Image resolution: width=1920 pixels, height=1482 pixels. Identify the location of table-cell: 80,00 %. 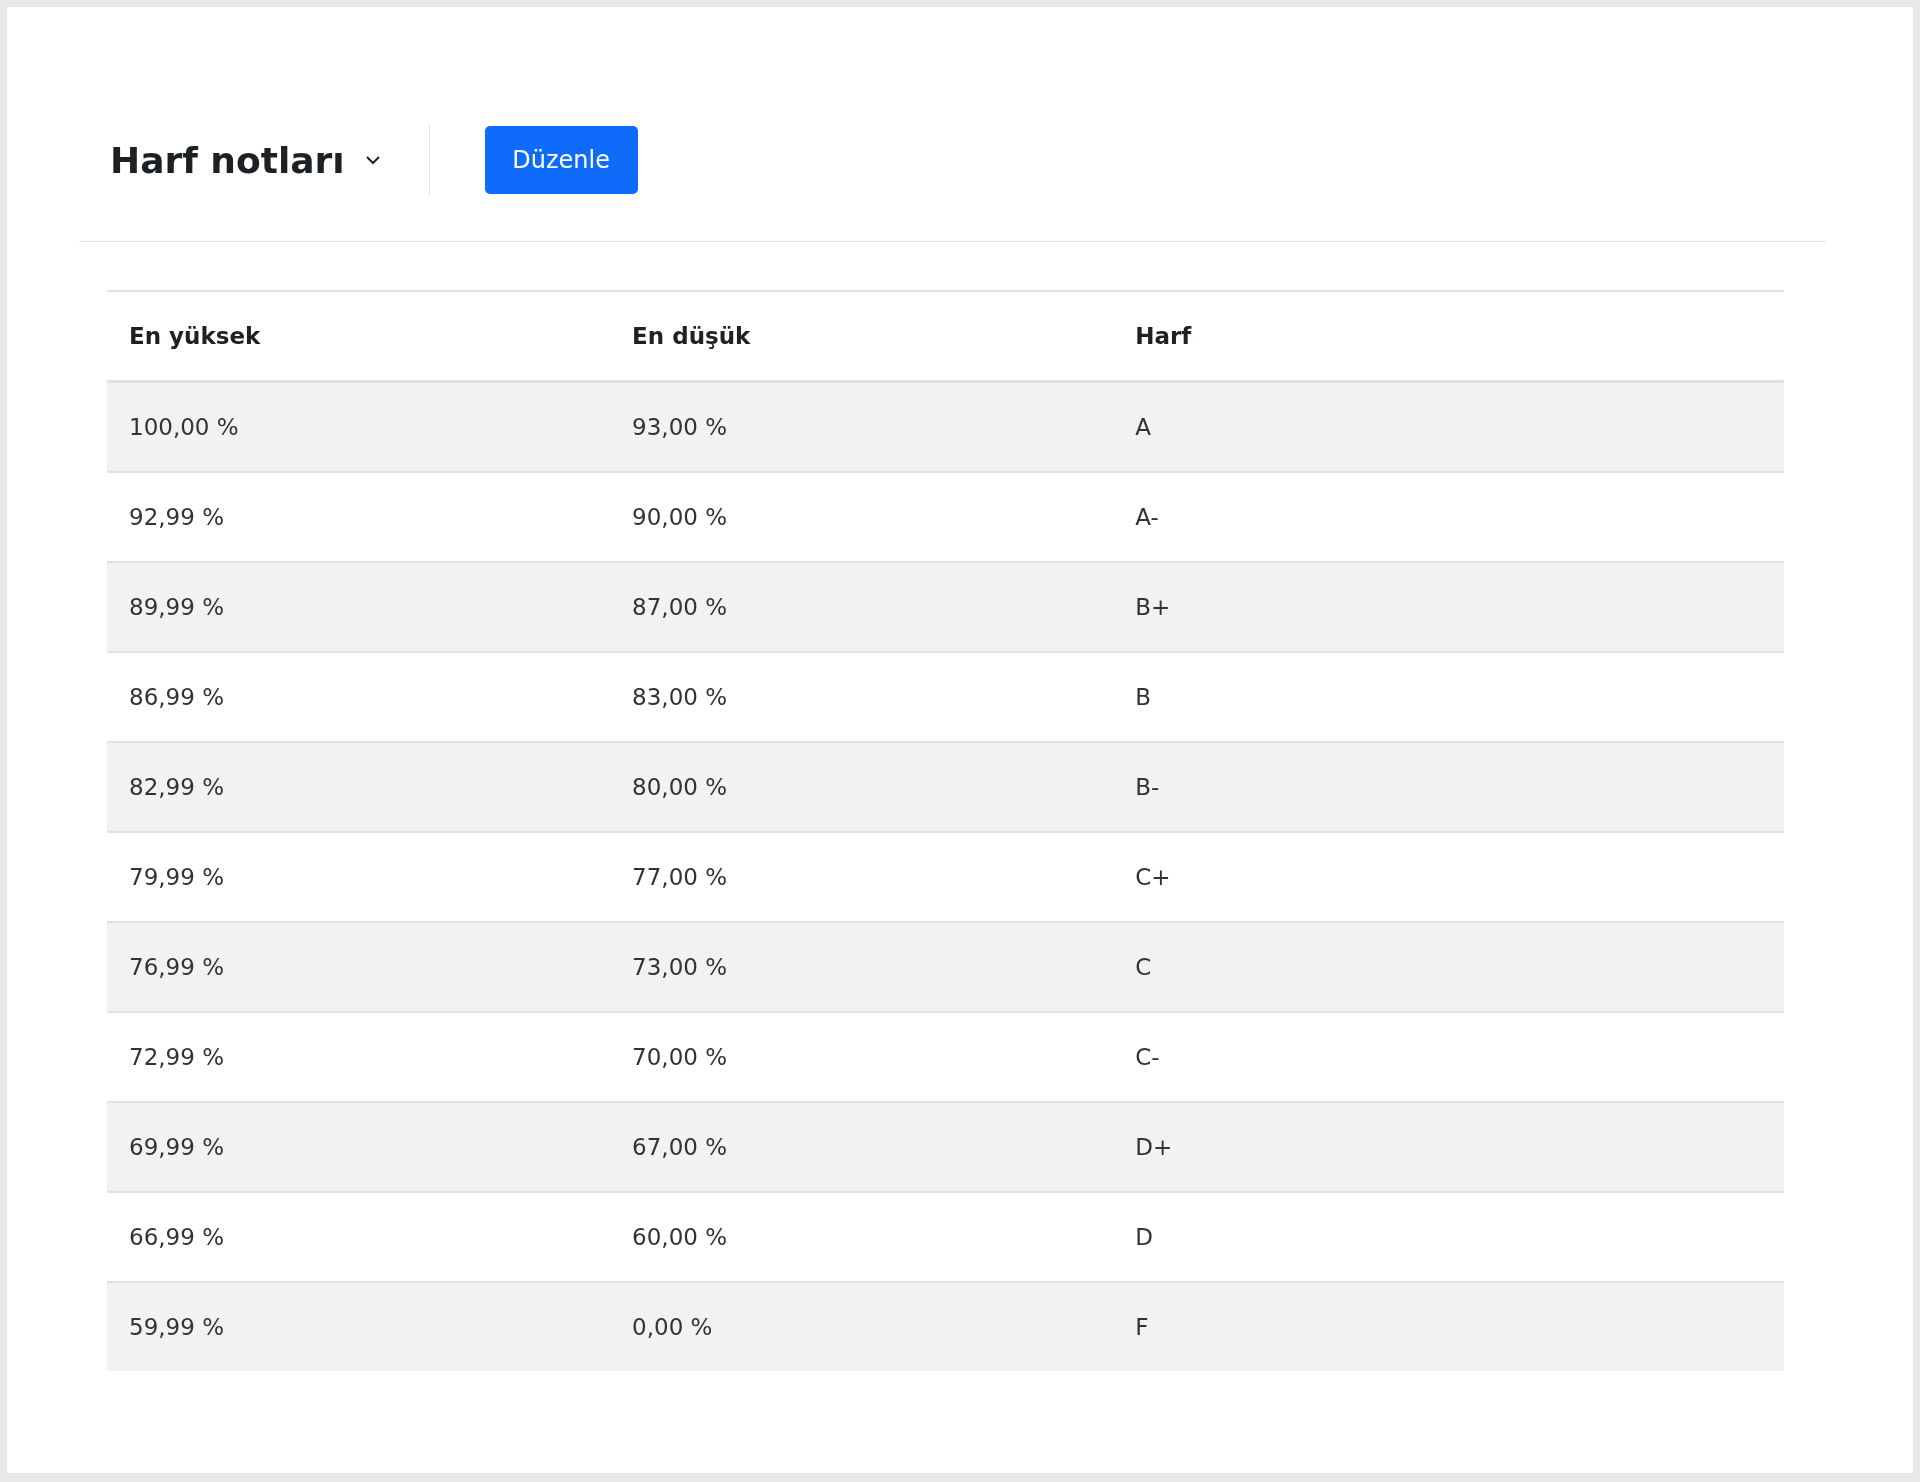
(862, 787).